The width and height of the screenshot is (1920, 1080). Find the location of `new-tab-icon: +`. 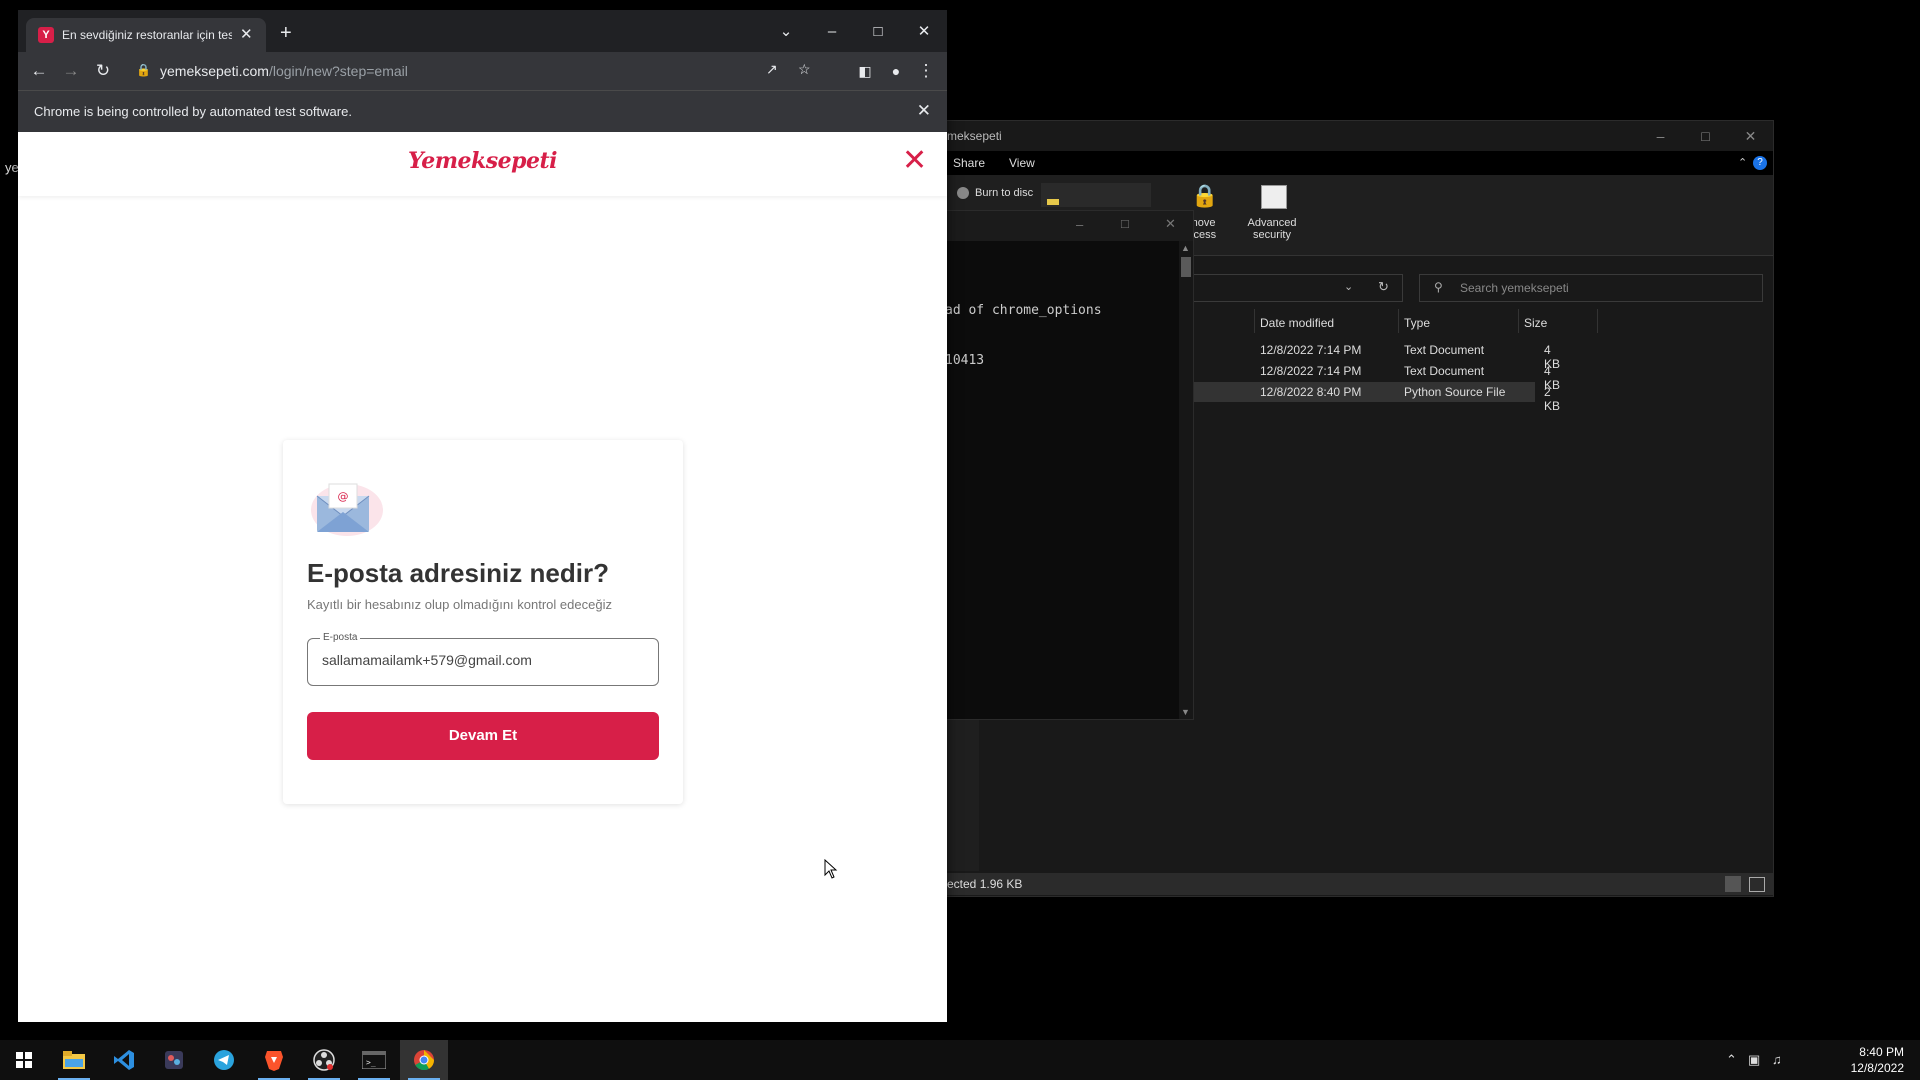

new-tab-icon: + is located at coordinates (286, 33).